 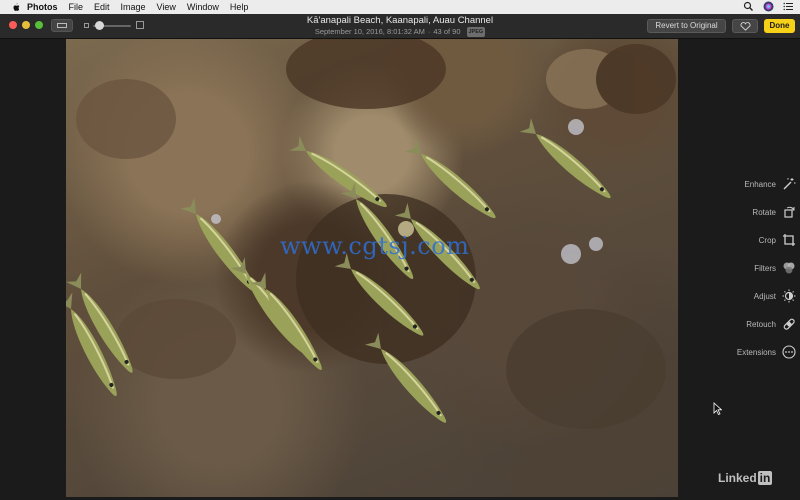 What do you see at coordinates (748, 240) in the screenshot?
I see `tool-crop: Crop` at bounding box center [748, 240].